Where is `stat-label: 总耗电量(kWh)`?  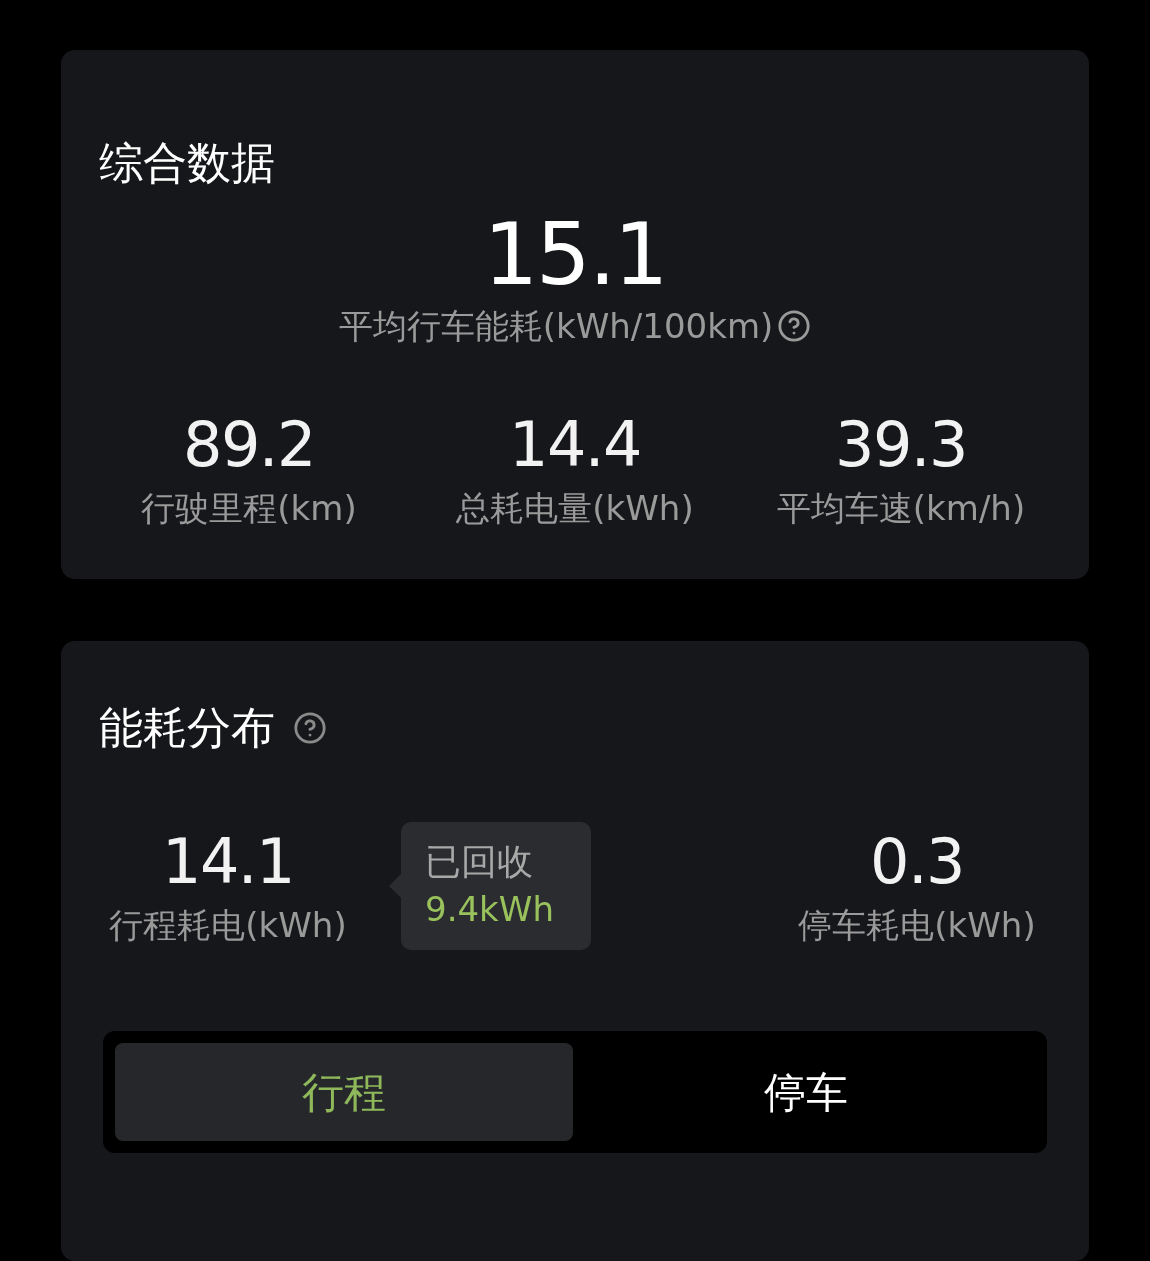 stat-label: 总耗电量(kWh) is located at coordinates (575, 508).